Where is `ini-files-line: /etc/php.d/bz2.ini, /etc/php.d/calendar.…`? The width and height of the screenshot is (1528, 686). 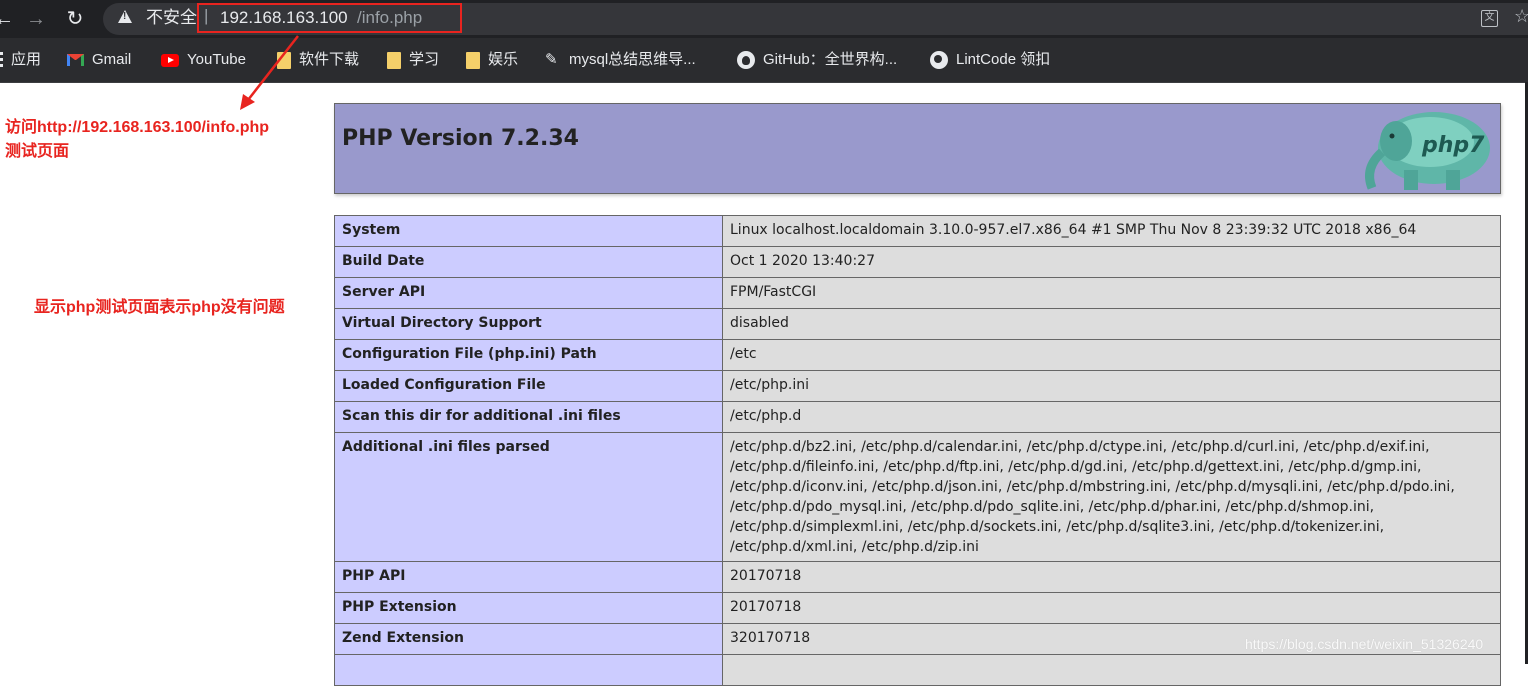
ini-files-line: /etc/php.d/bz2.ini, /etc/php.d/calendar.… is located at coordinates (1080, 447).